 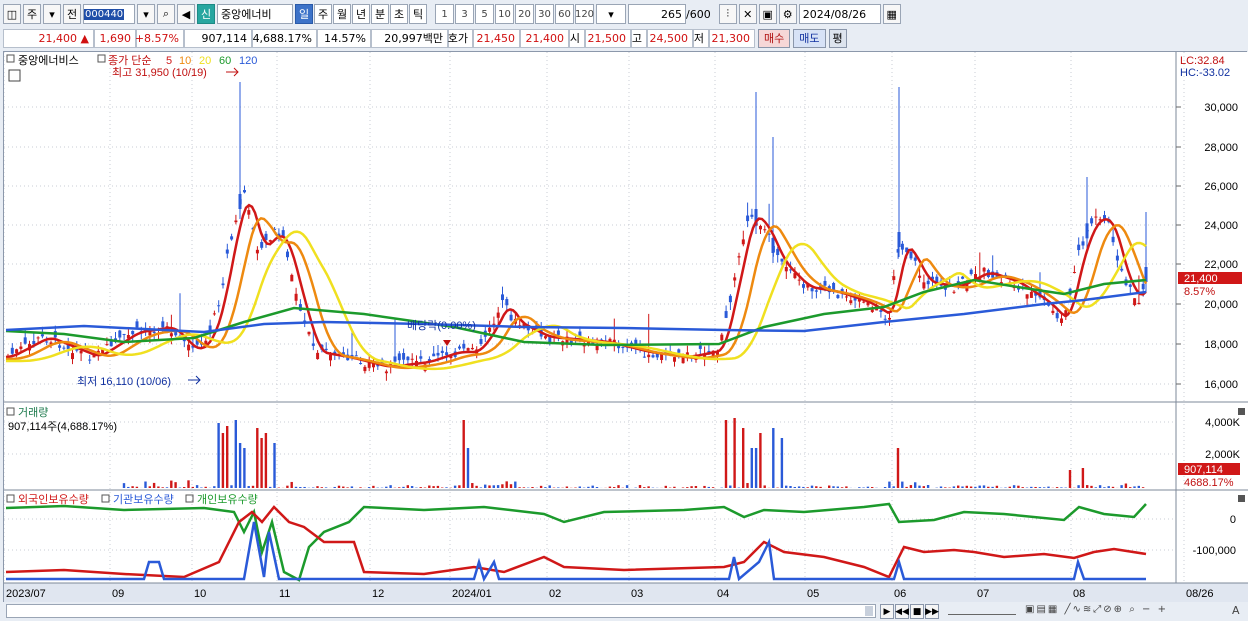 I want to click on interval-button-20: 20, so click(x=524, y=14).